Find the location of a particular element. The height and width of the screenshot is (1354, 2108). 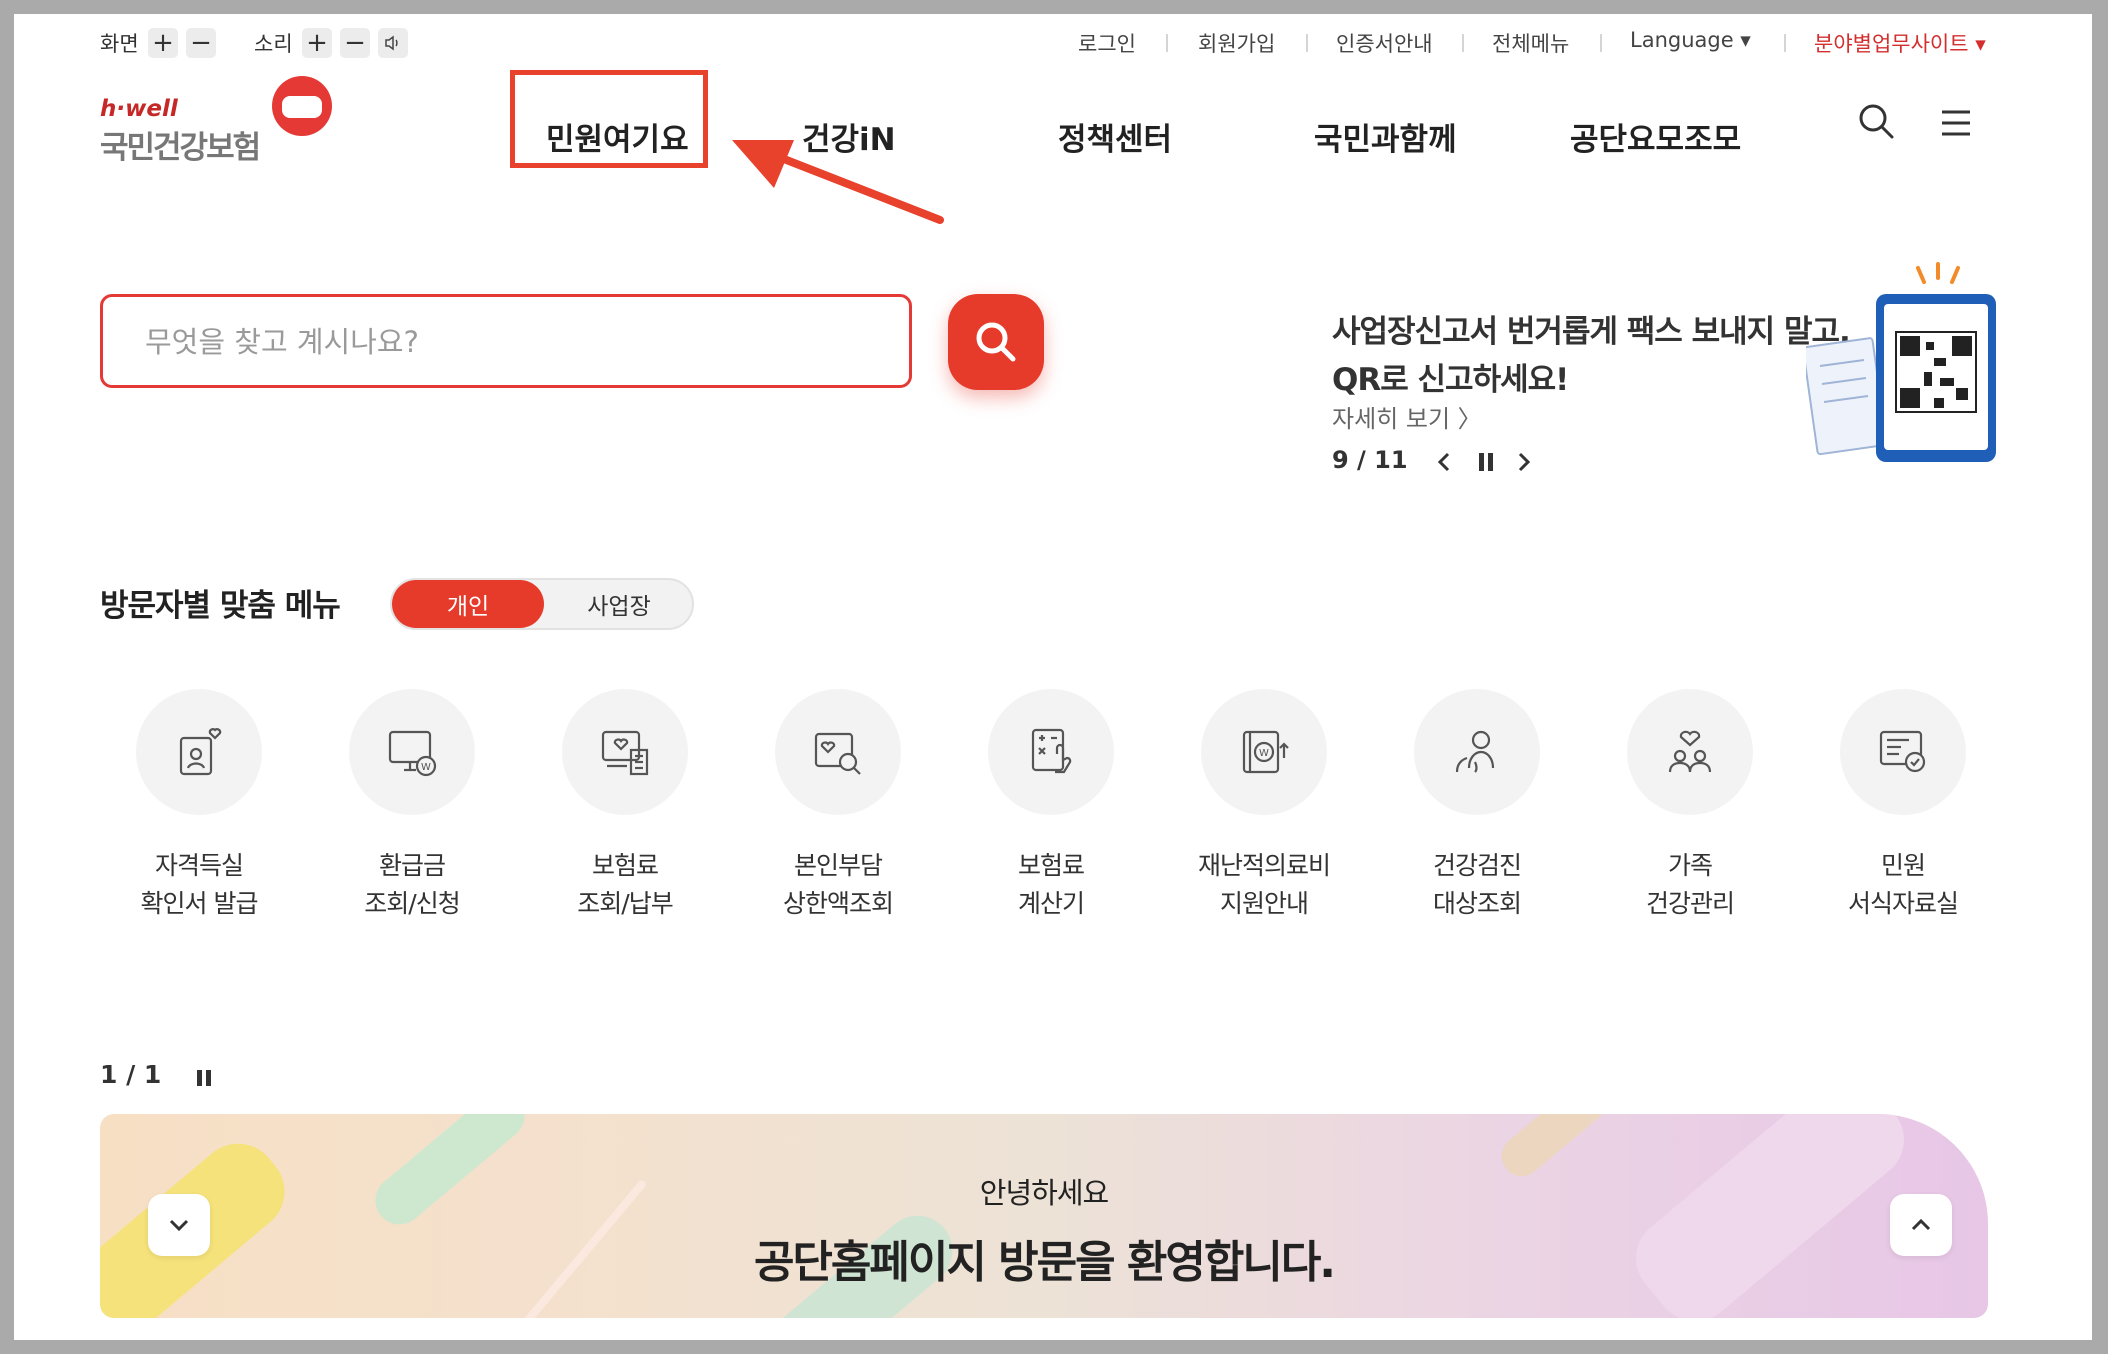

card-search-icon is located at coordinates (837, 753).